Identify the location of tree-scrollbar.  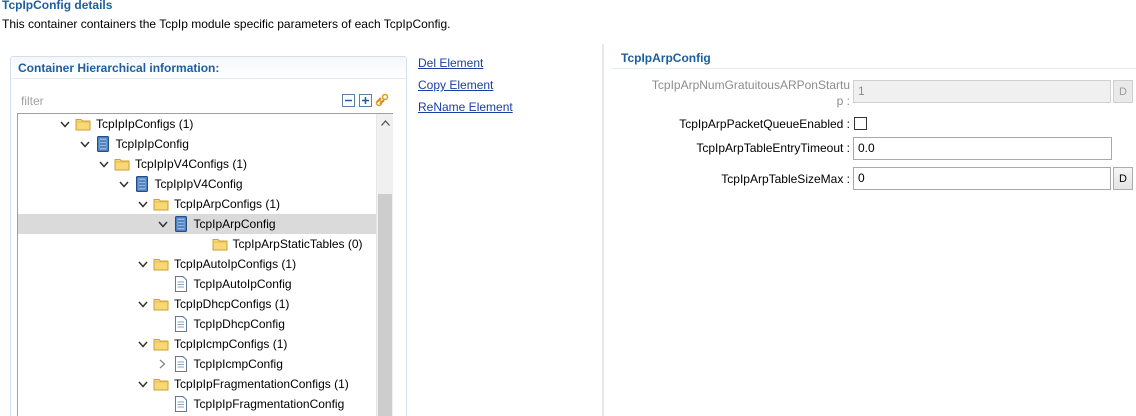
(384, 265).